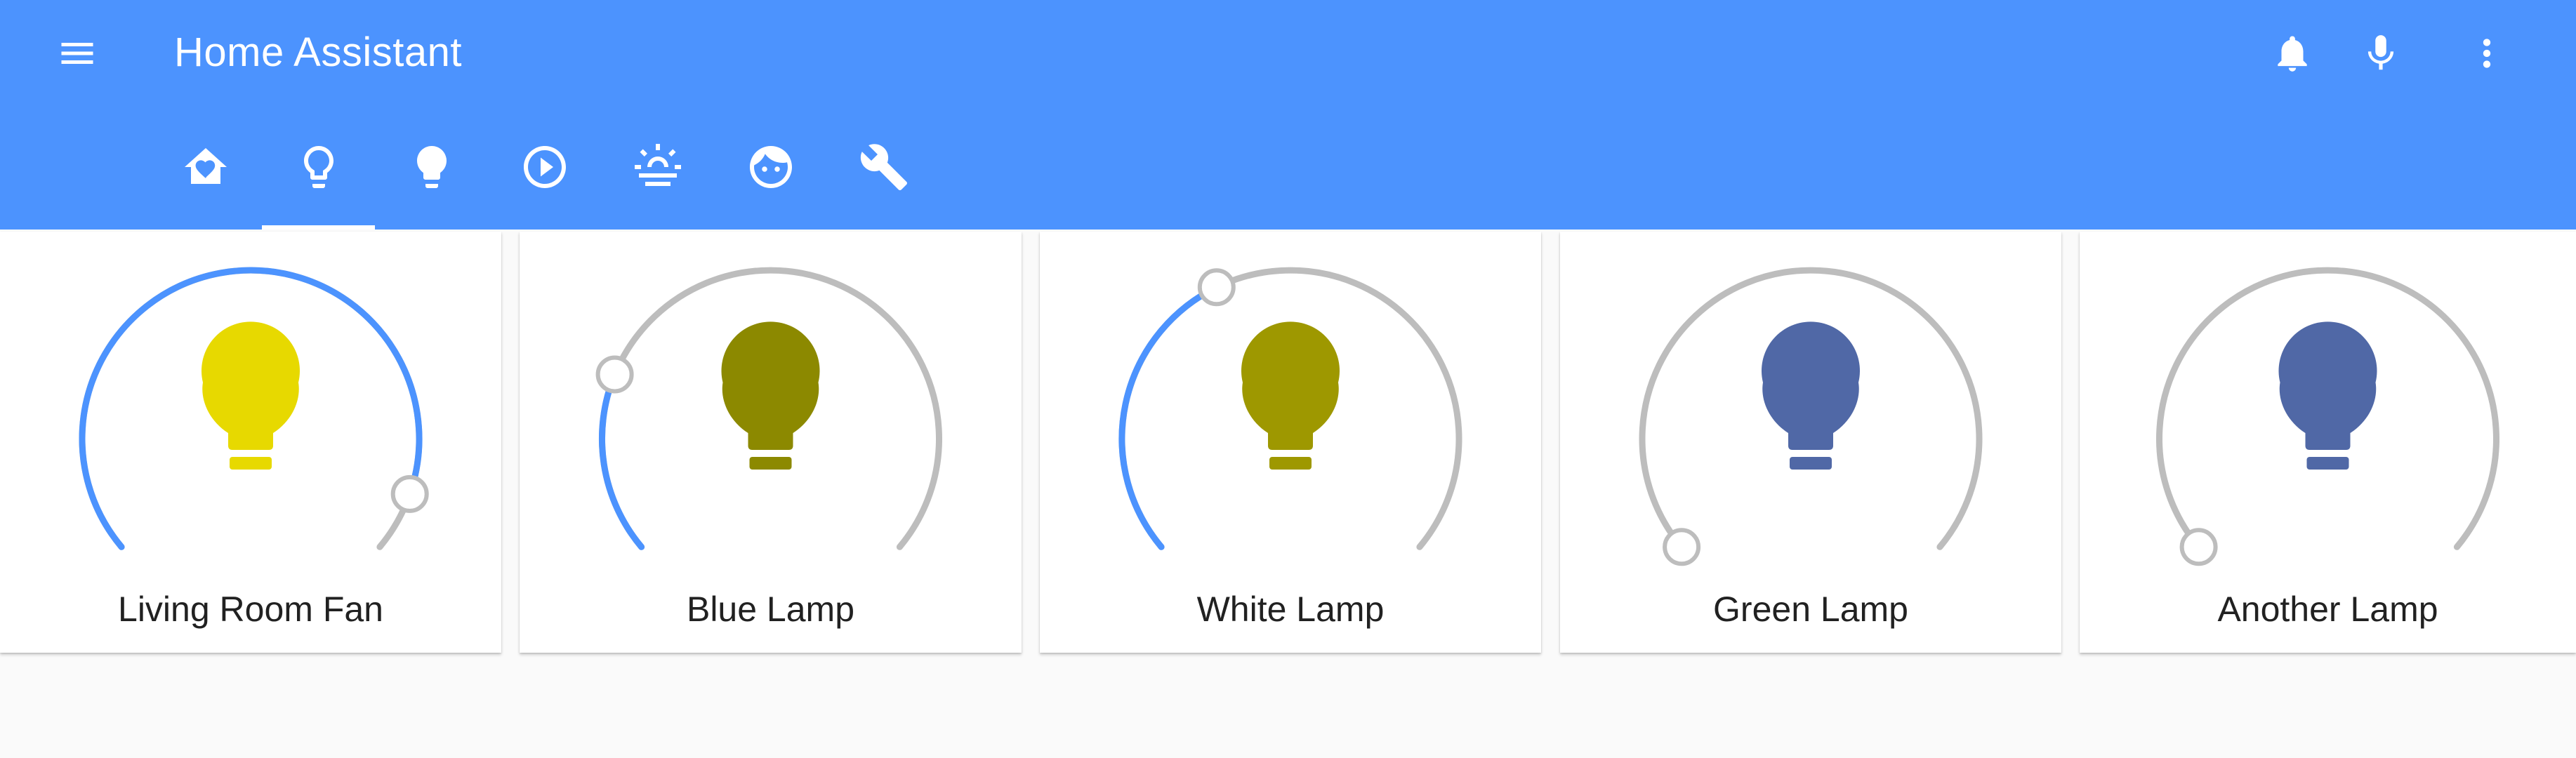  I want to click on menu-icon, so click(77, 54).